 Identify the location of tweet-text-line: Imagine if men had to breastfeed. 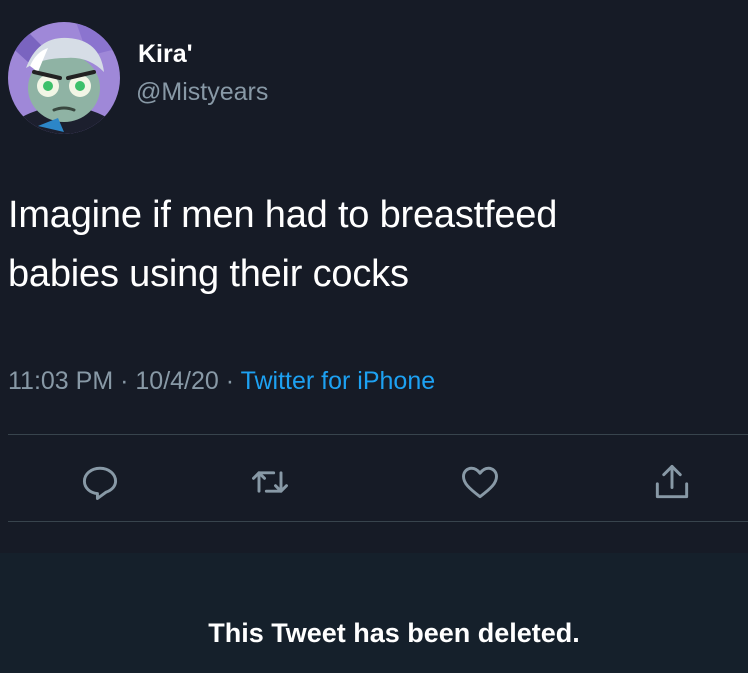
(283, 215).